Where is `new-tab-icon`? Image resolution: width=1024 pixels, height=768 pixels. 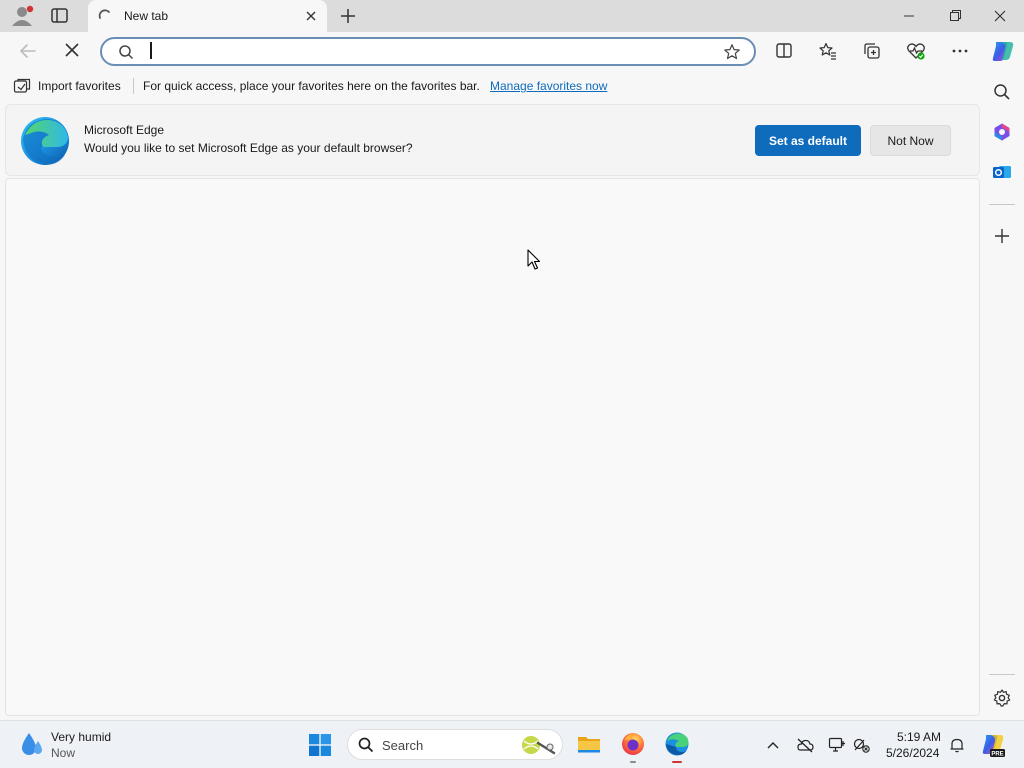
new-tab-icon is located at coordinates (348, 16).